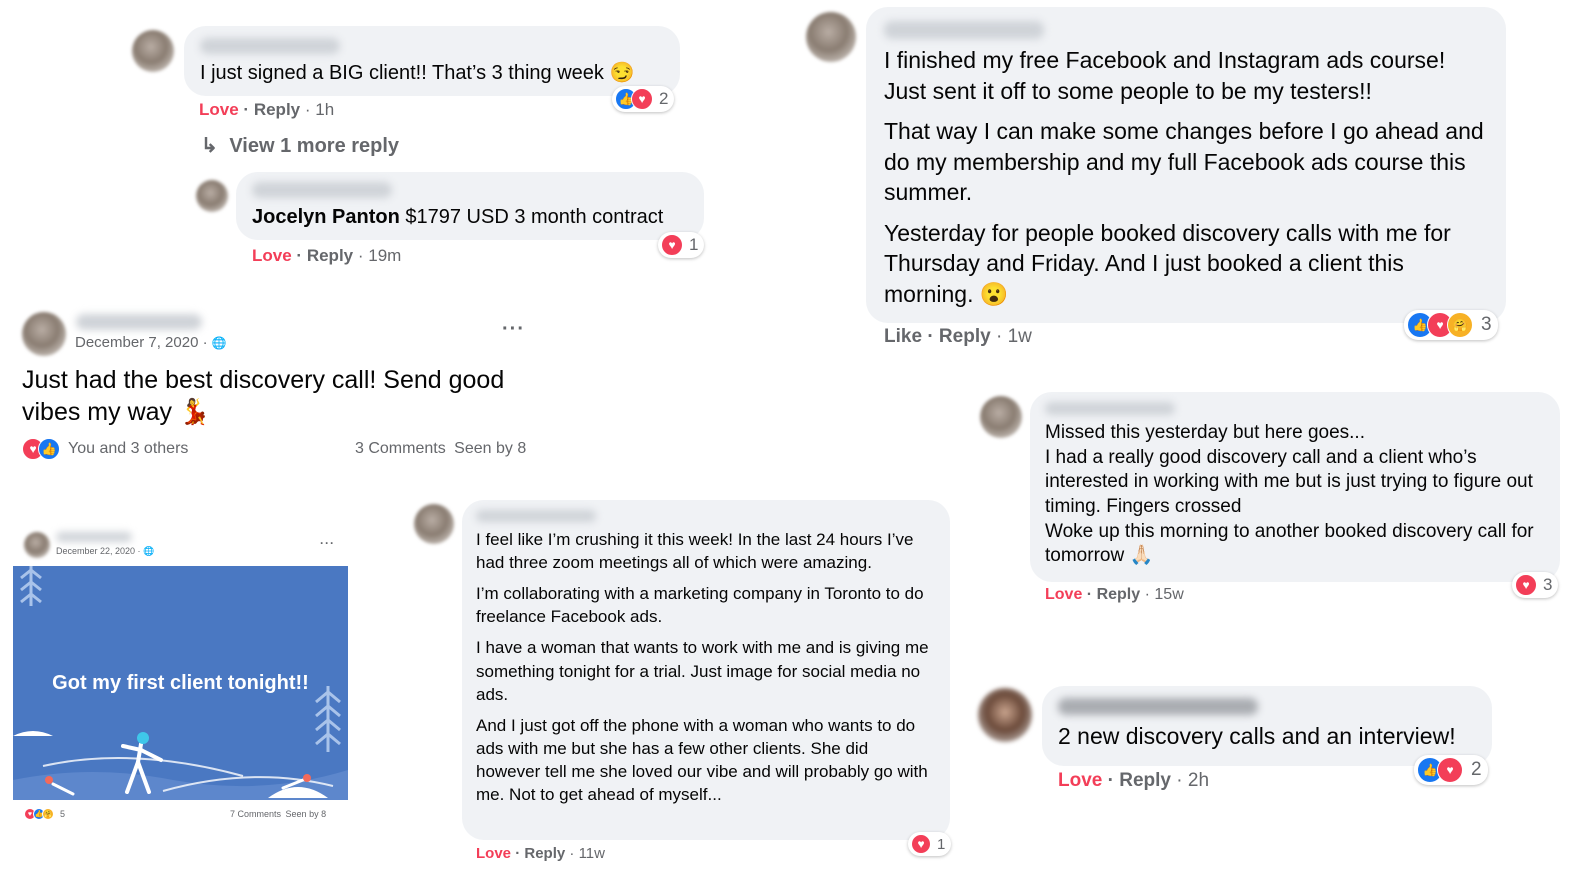 The height and width of the screenshot is (879, 1590). I want to click on comment-actions: Like · Reply · 1w, so click(958, 336).